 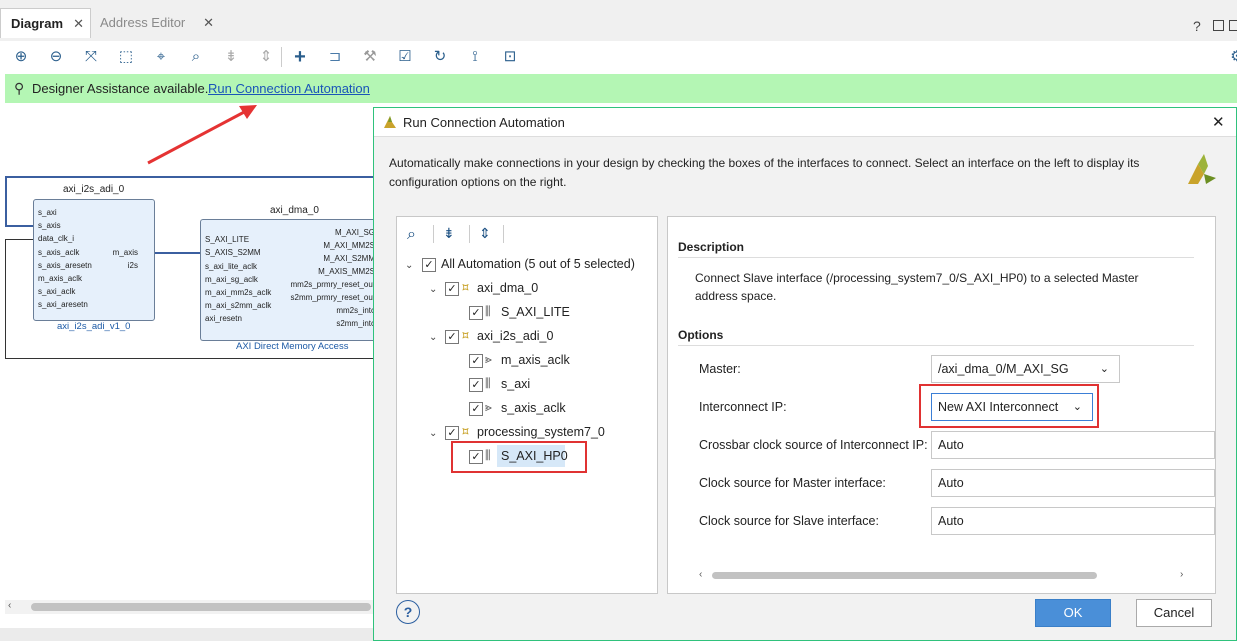 I want to click on zoom-in-icon: ⊕, so click(x=21, y=57).